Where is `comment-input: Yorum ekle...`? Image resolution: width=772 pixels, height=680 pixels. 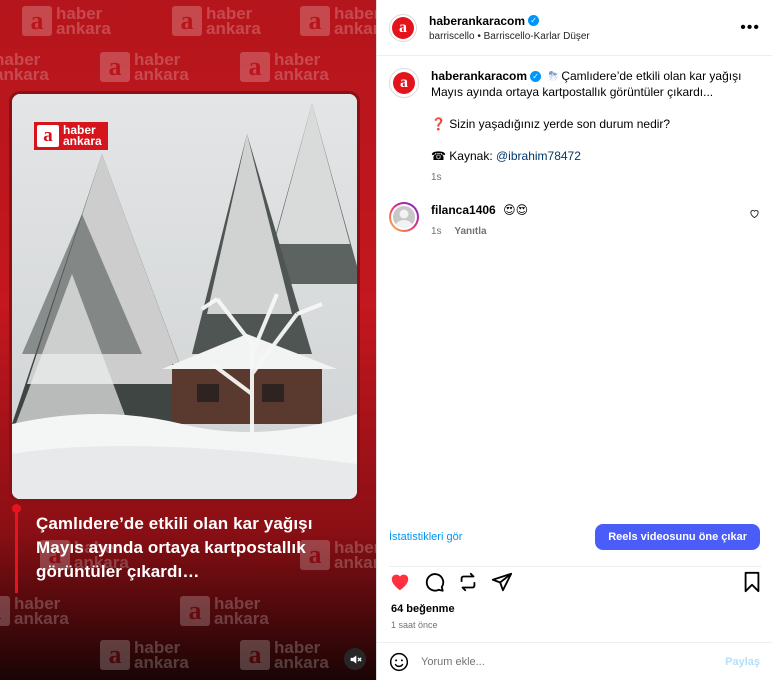 comment-input: Yorum ekle... is located at coordinates (567, 662).